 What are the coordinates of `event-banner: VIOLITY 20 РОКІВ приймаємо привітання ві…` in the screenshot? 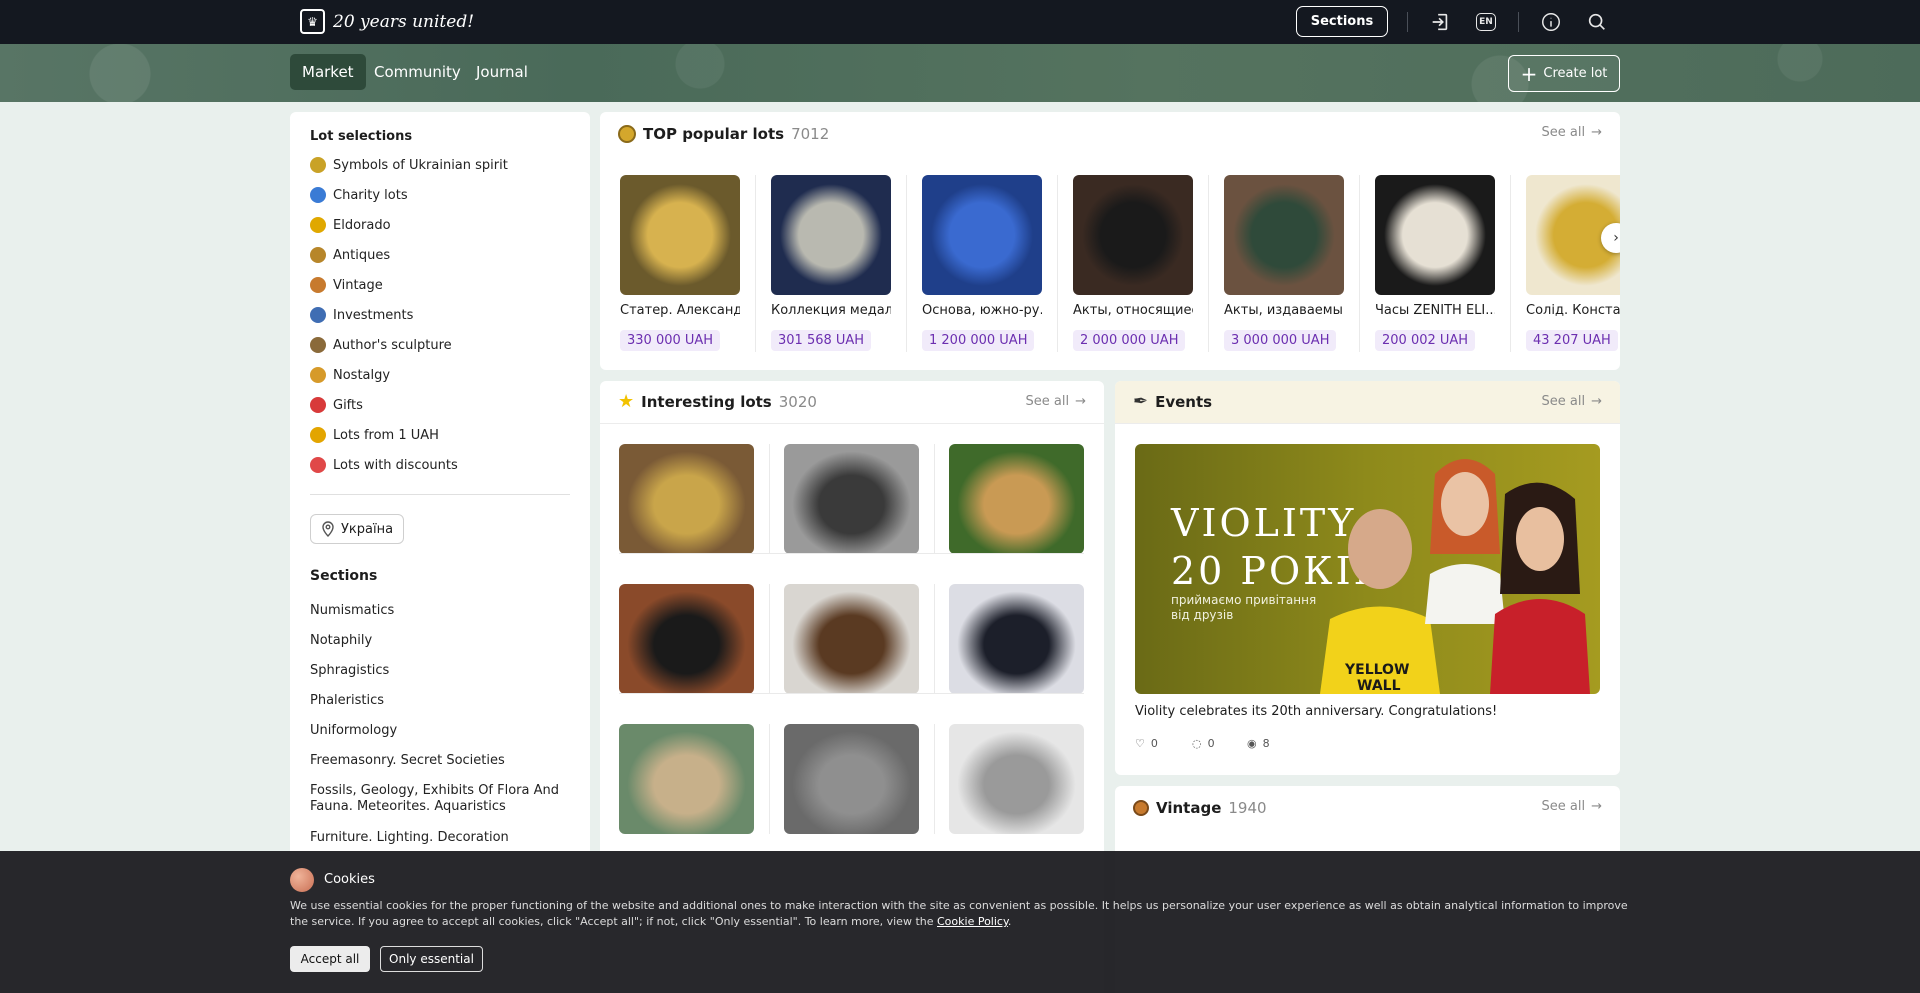 It's located at (1367, 569).